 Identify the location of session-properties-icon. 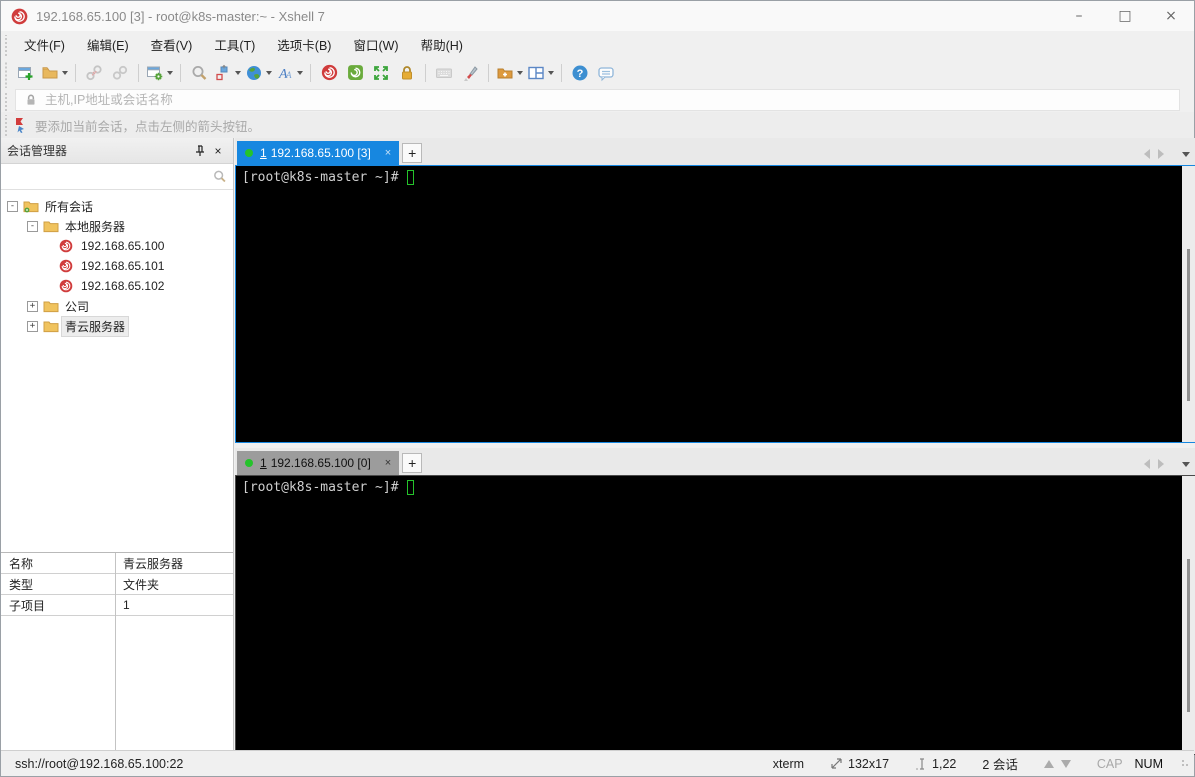
(155, 73).